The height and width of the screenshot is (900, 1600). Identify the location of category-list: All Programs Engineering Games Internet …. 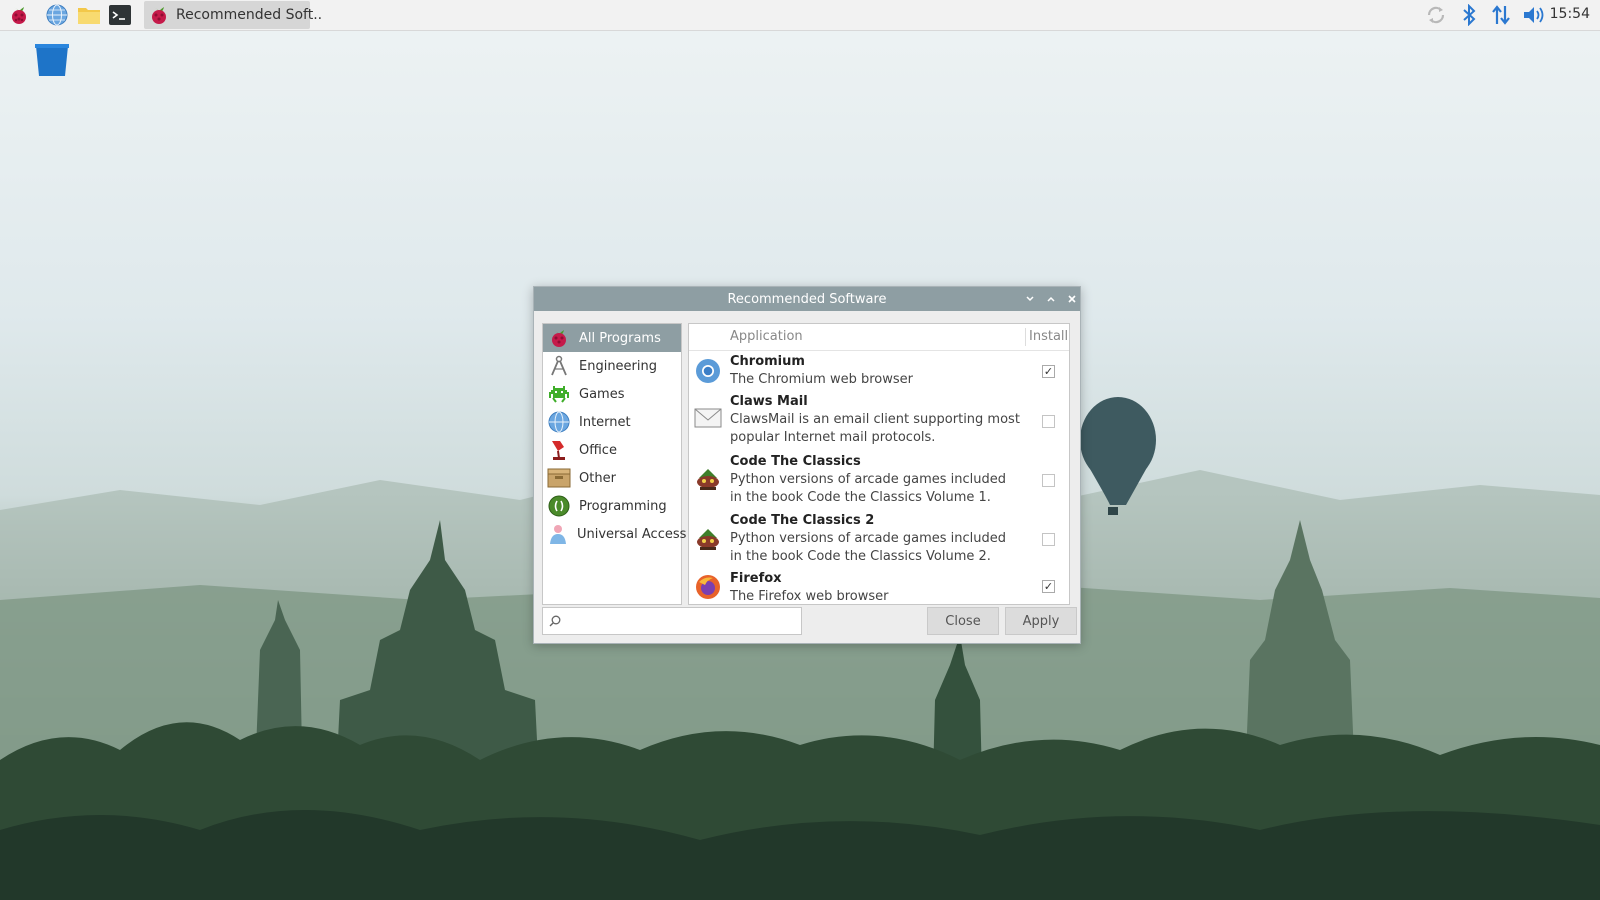
(614, 464).